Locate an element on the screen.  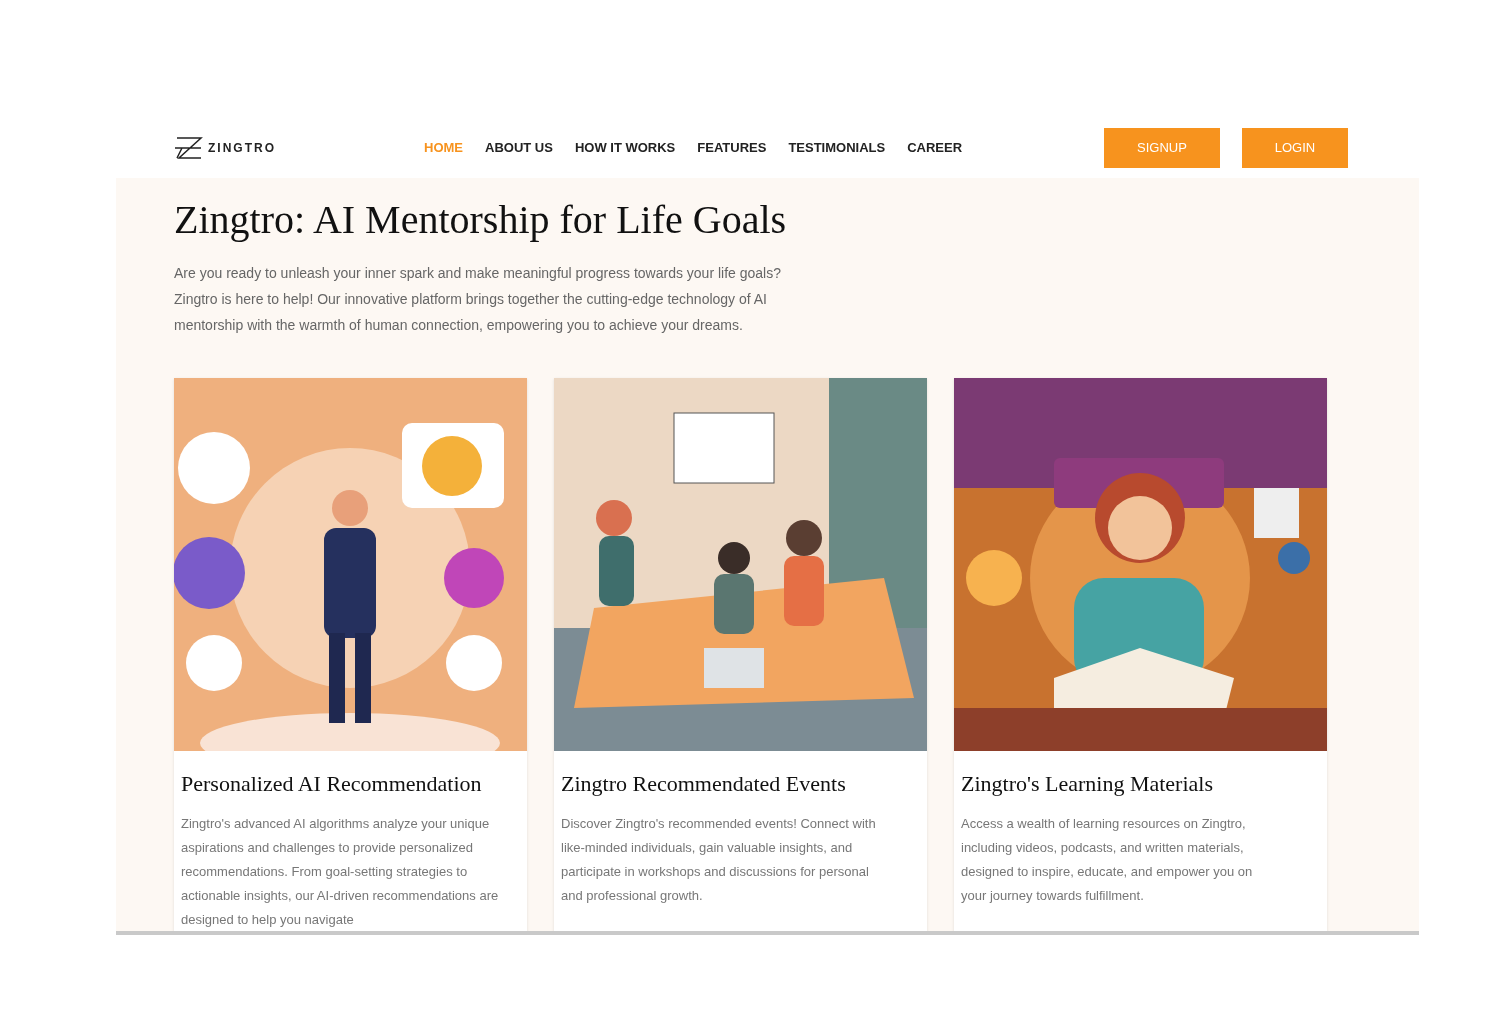
logo-icon is located at coordinates (189, 148).